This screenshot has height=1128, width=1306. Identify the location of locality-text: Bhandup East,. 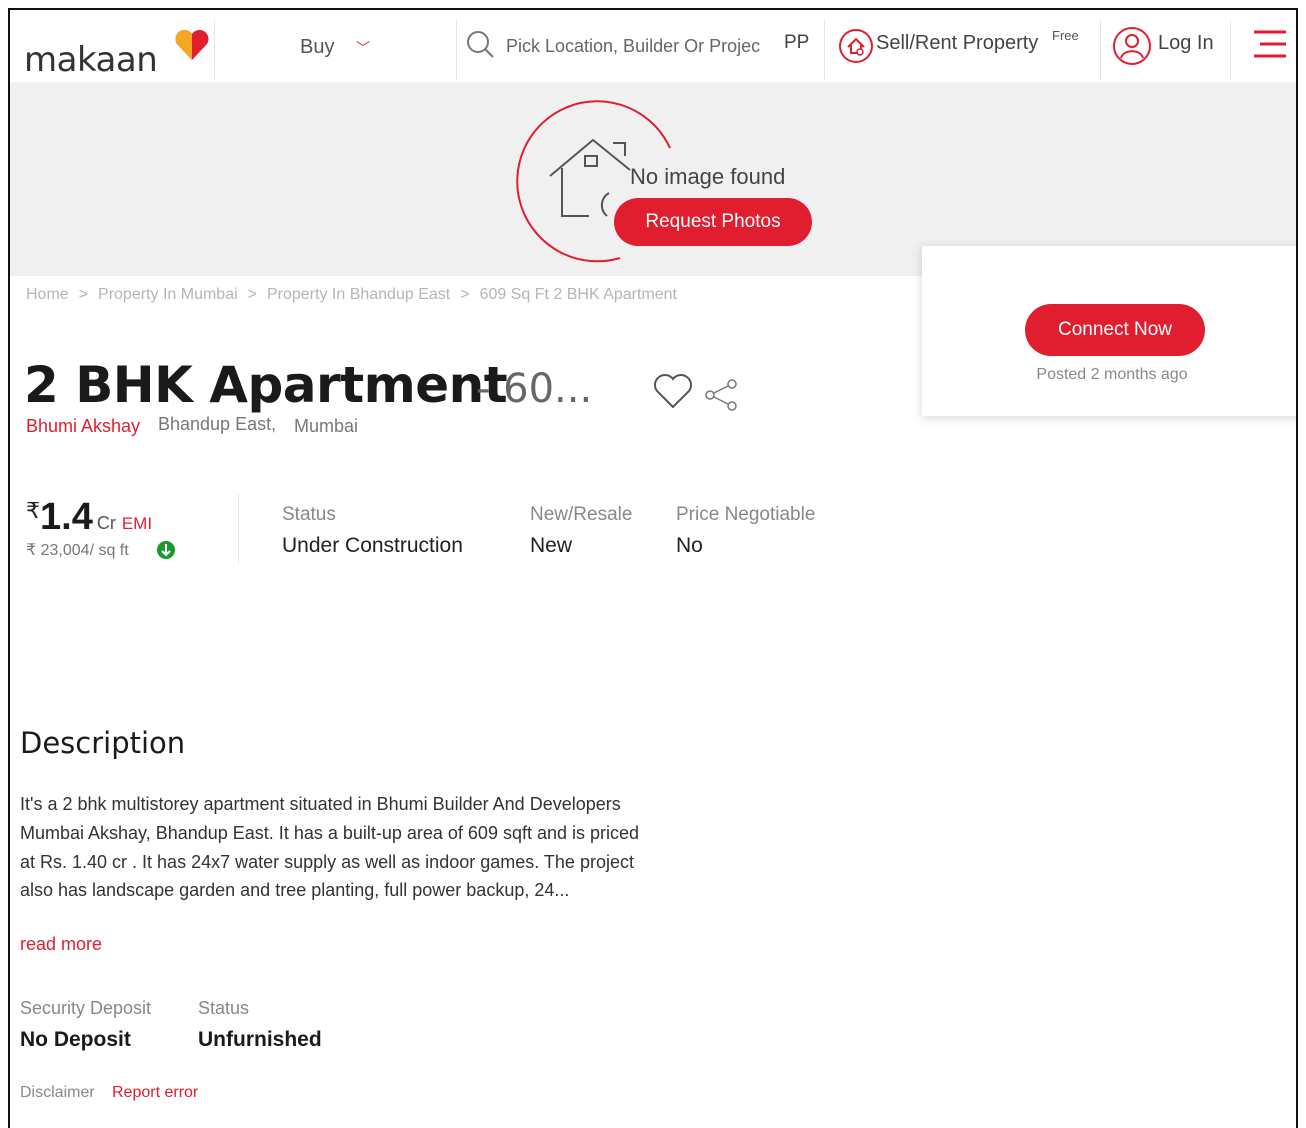
(217, 424).